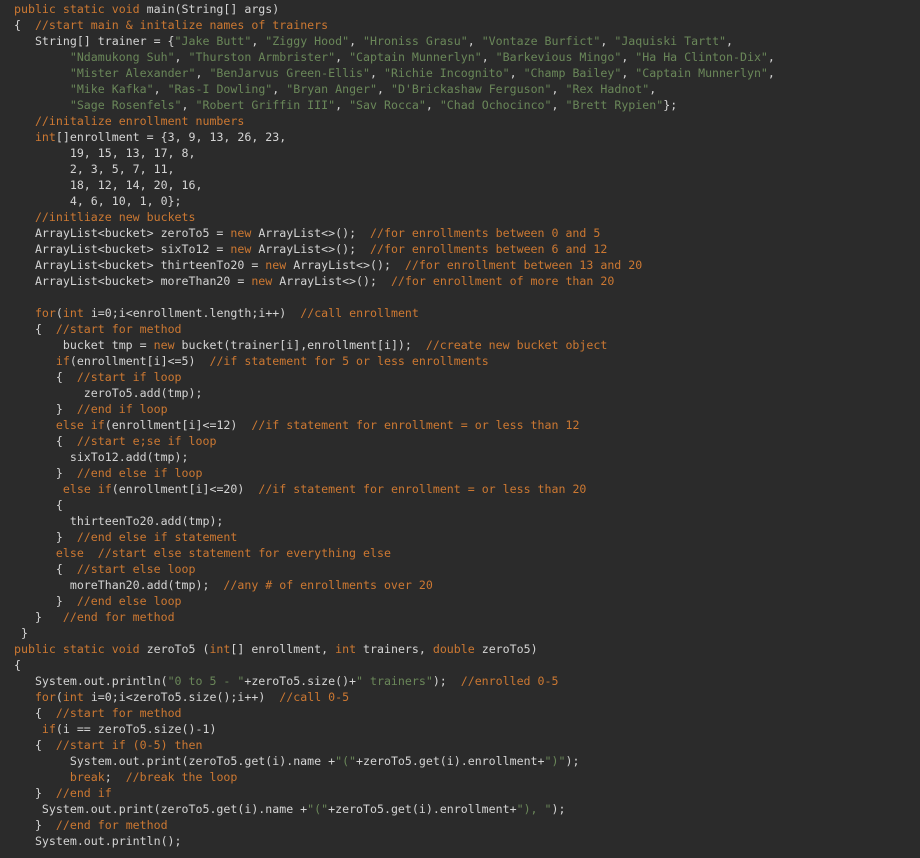 The image size is (920, 858). I want to click on code-token: "Ziggy Hood", so click(307, 41).